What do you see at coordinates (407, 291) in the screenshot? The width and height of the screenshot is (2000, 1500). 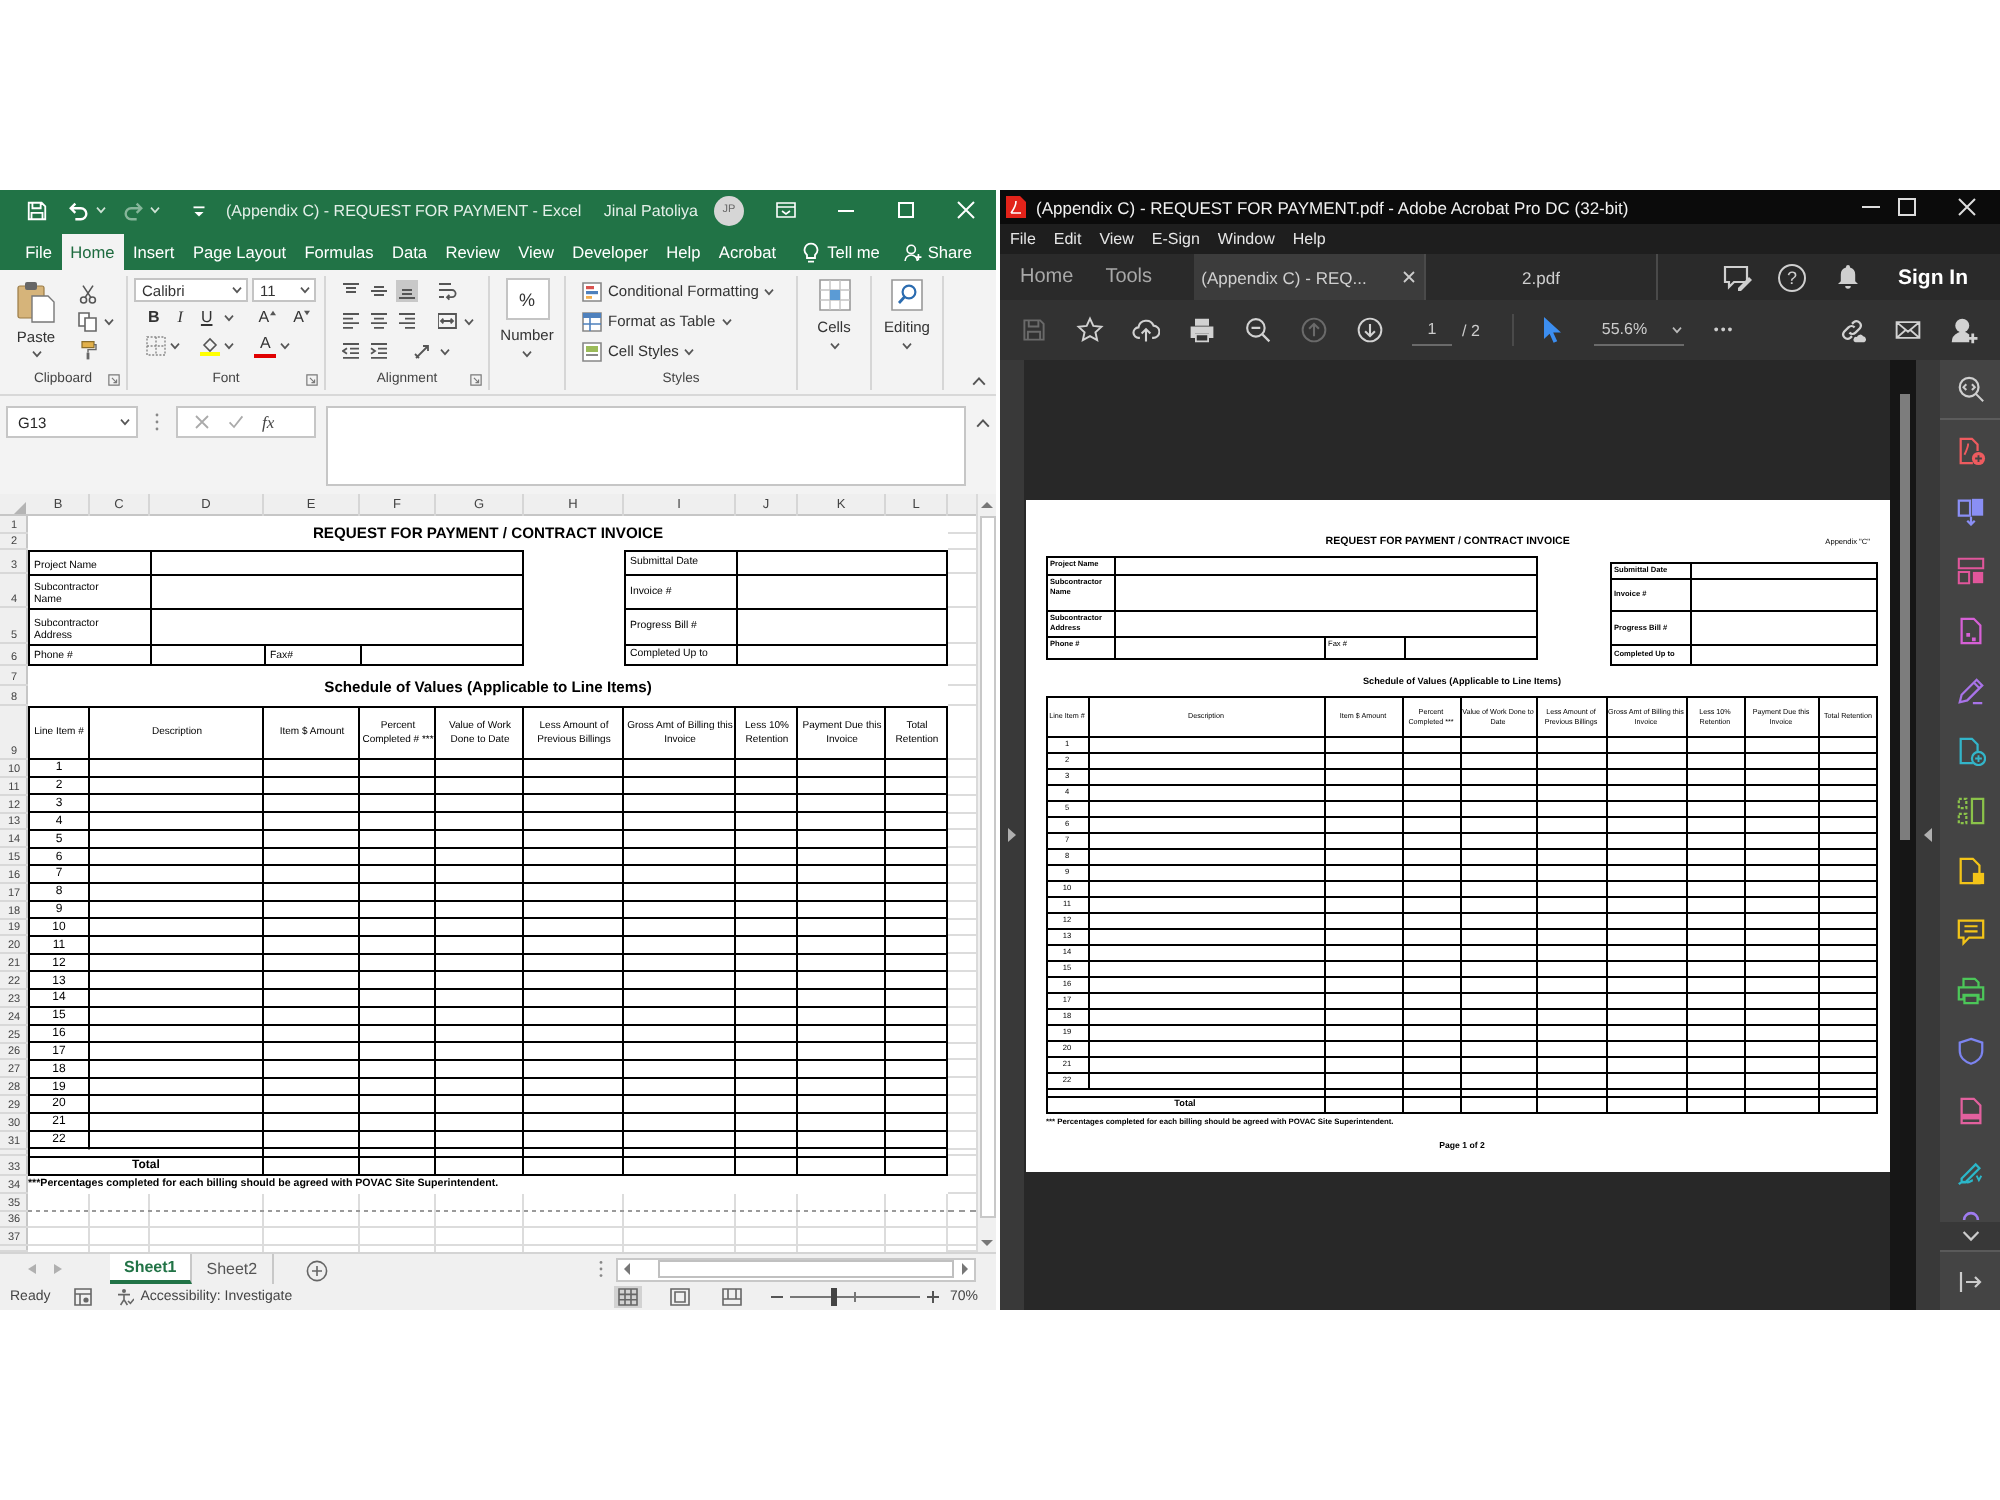 I see `align-bottom-icon` at bounding box center [407, 291].